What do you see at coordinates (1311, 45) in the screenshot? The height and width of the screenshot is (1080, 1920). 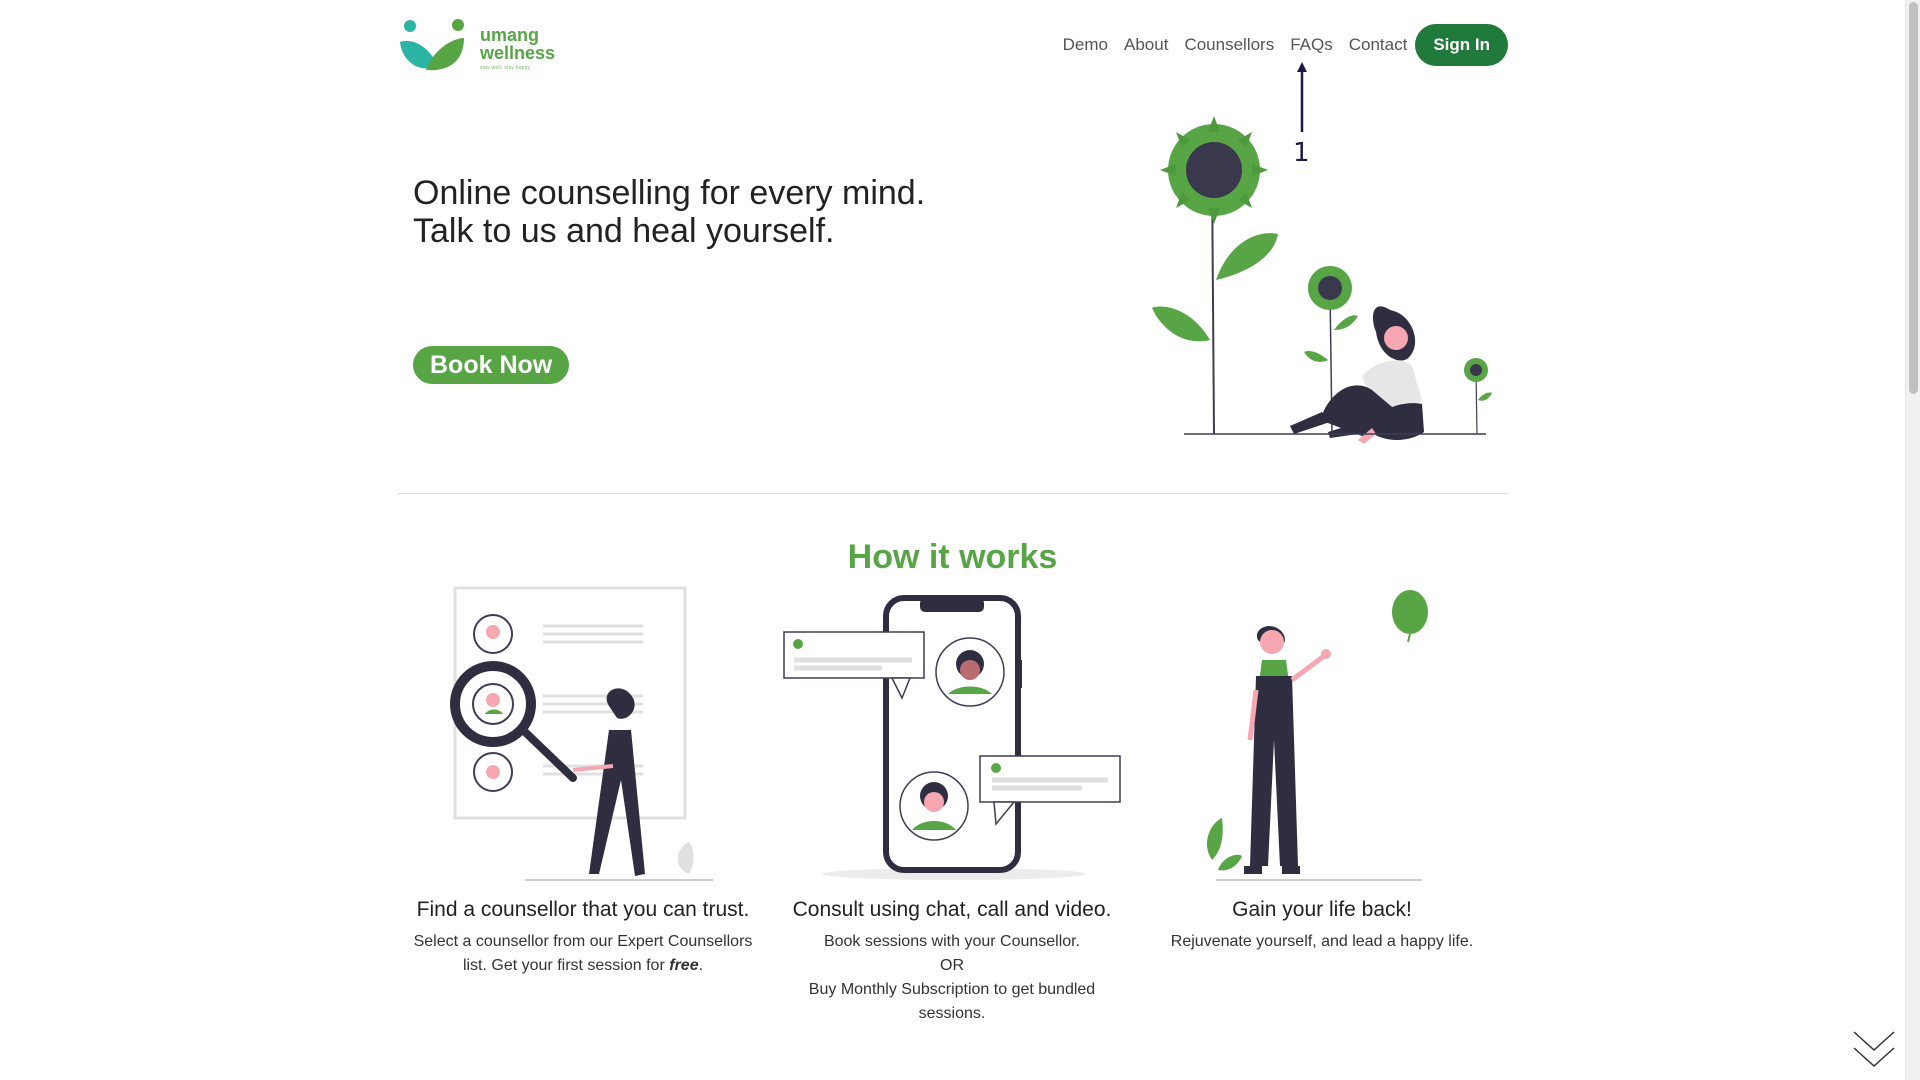 I see `nav-faqs: FAQs` at bounding box center [1311, 45].